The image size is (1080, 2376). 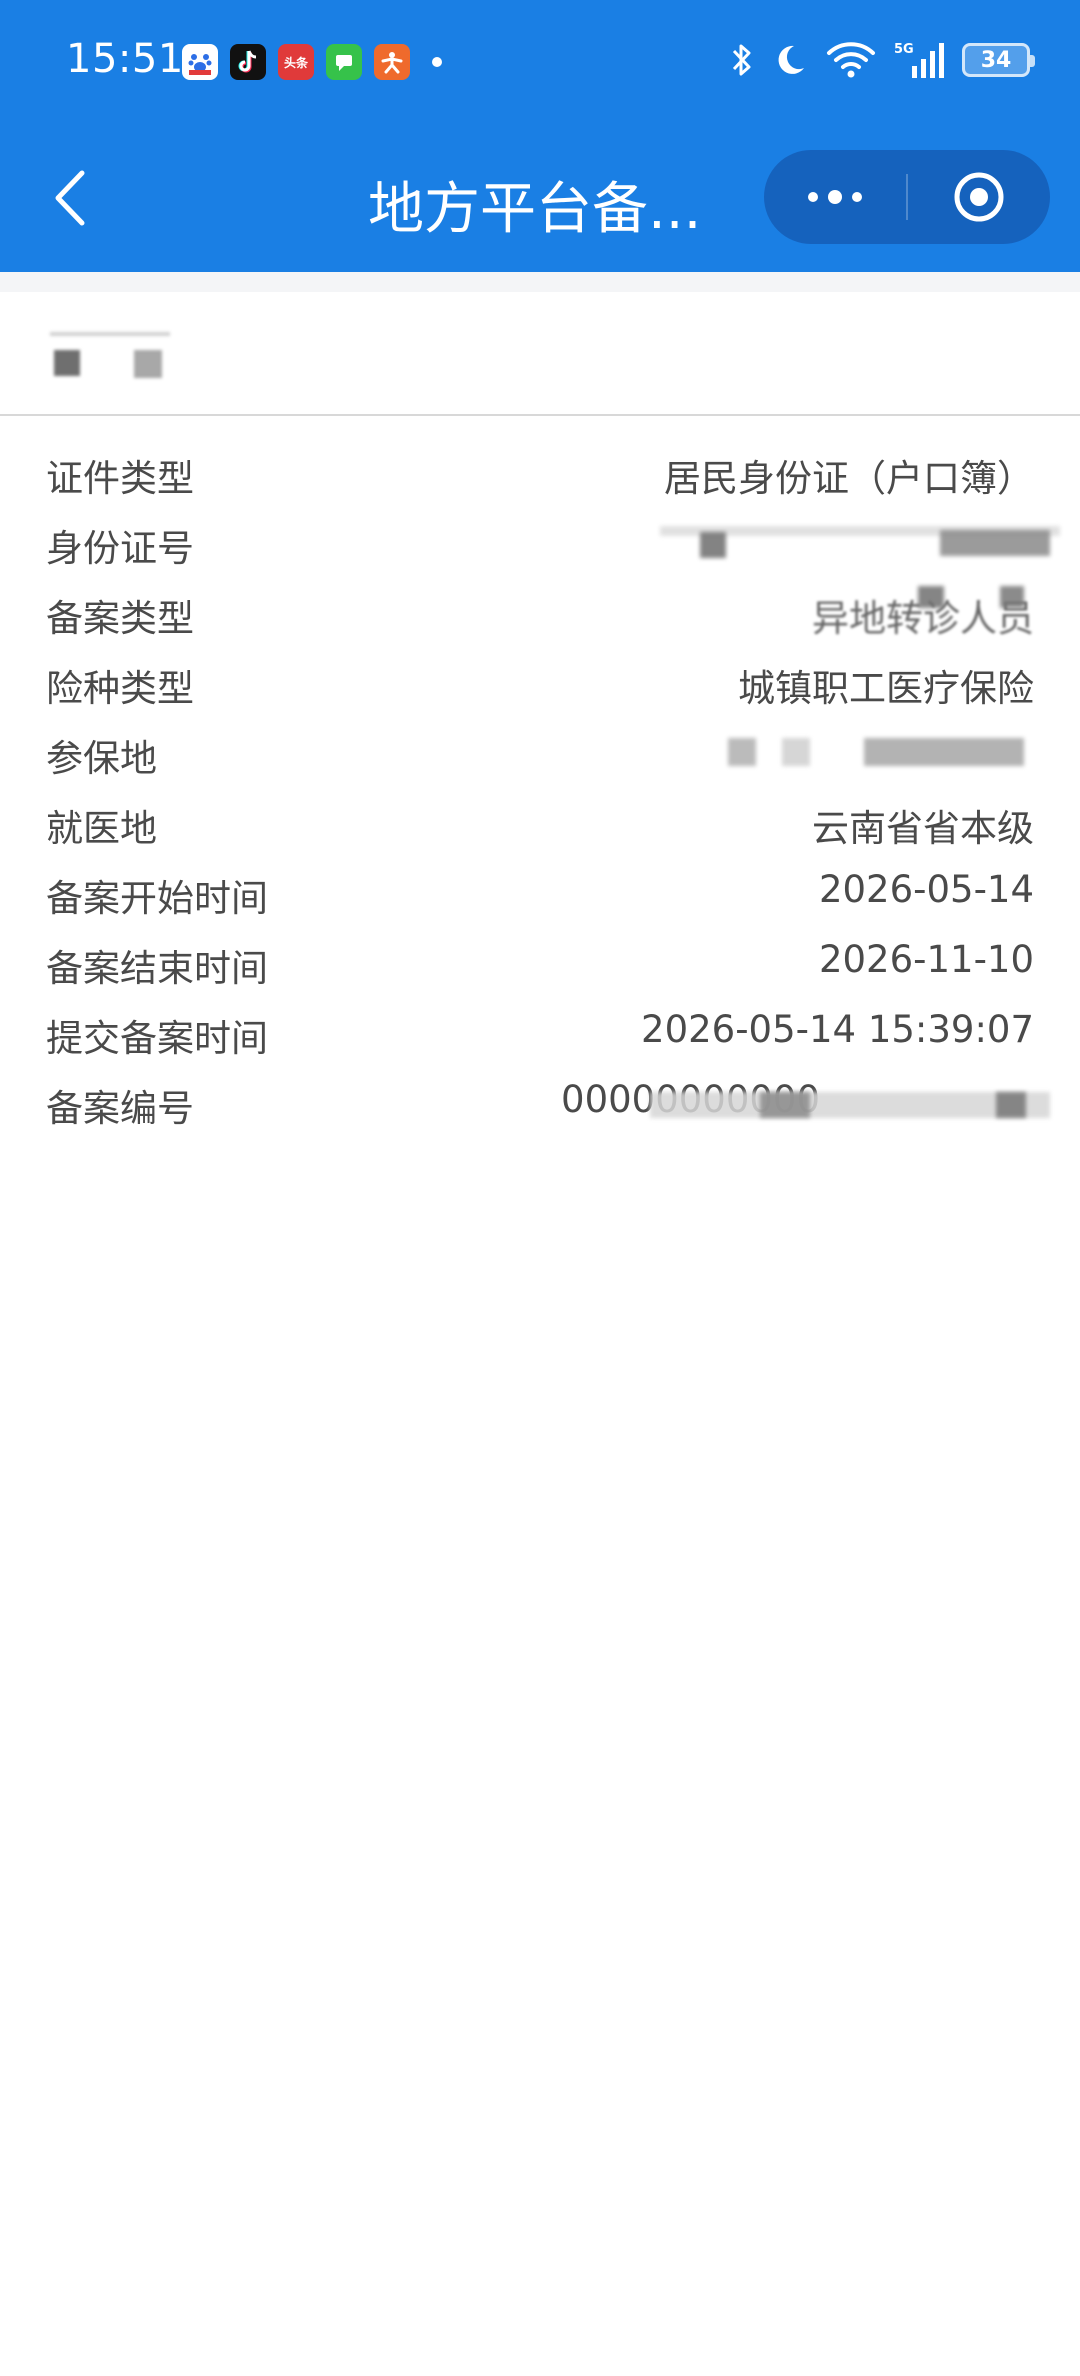 I want to click on detail-row-record-number: 备案编号 00000000000, so click(x=540, y=1105).